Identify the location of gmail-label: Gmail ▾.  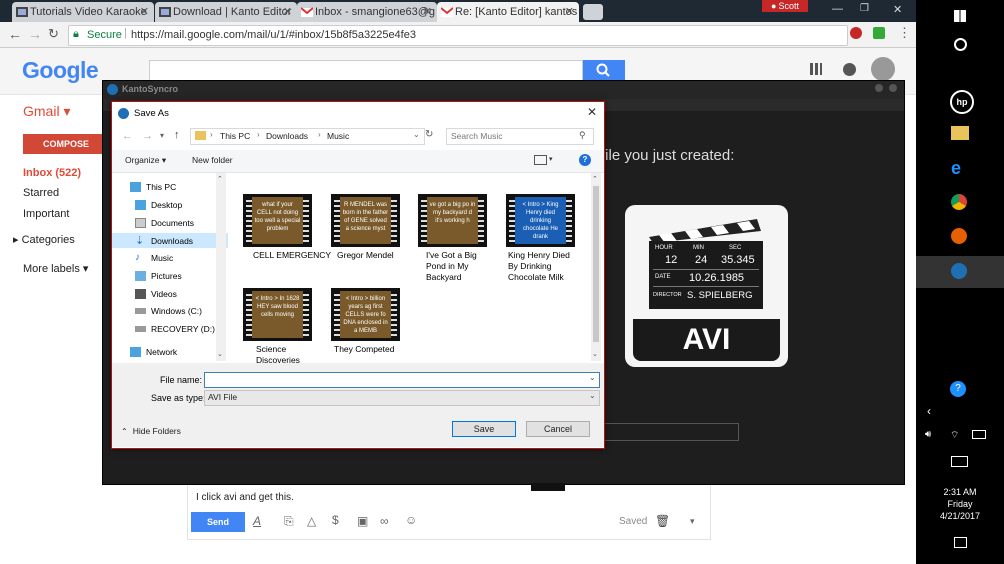
(46, 111).